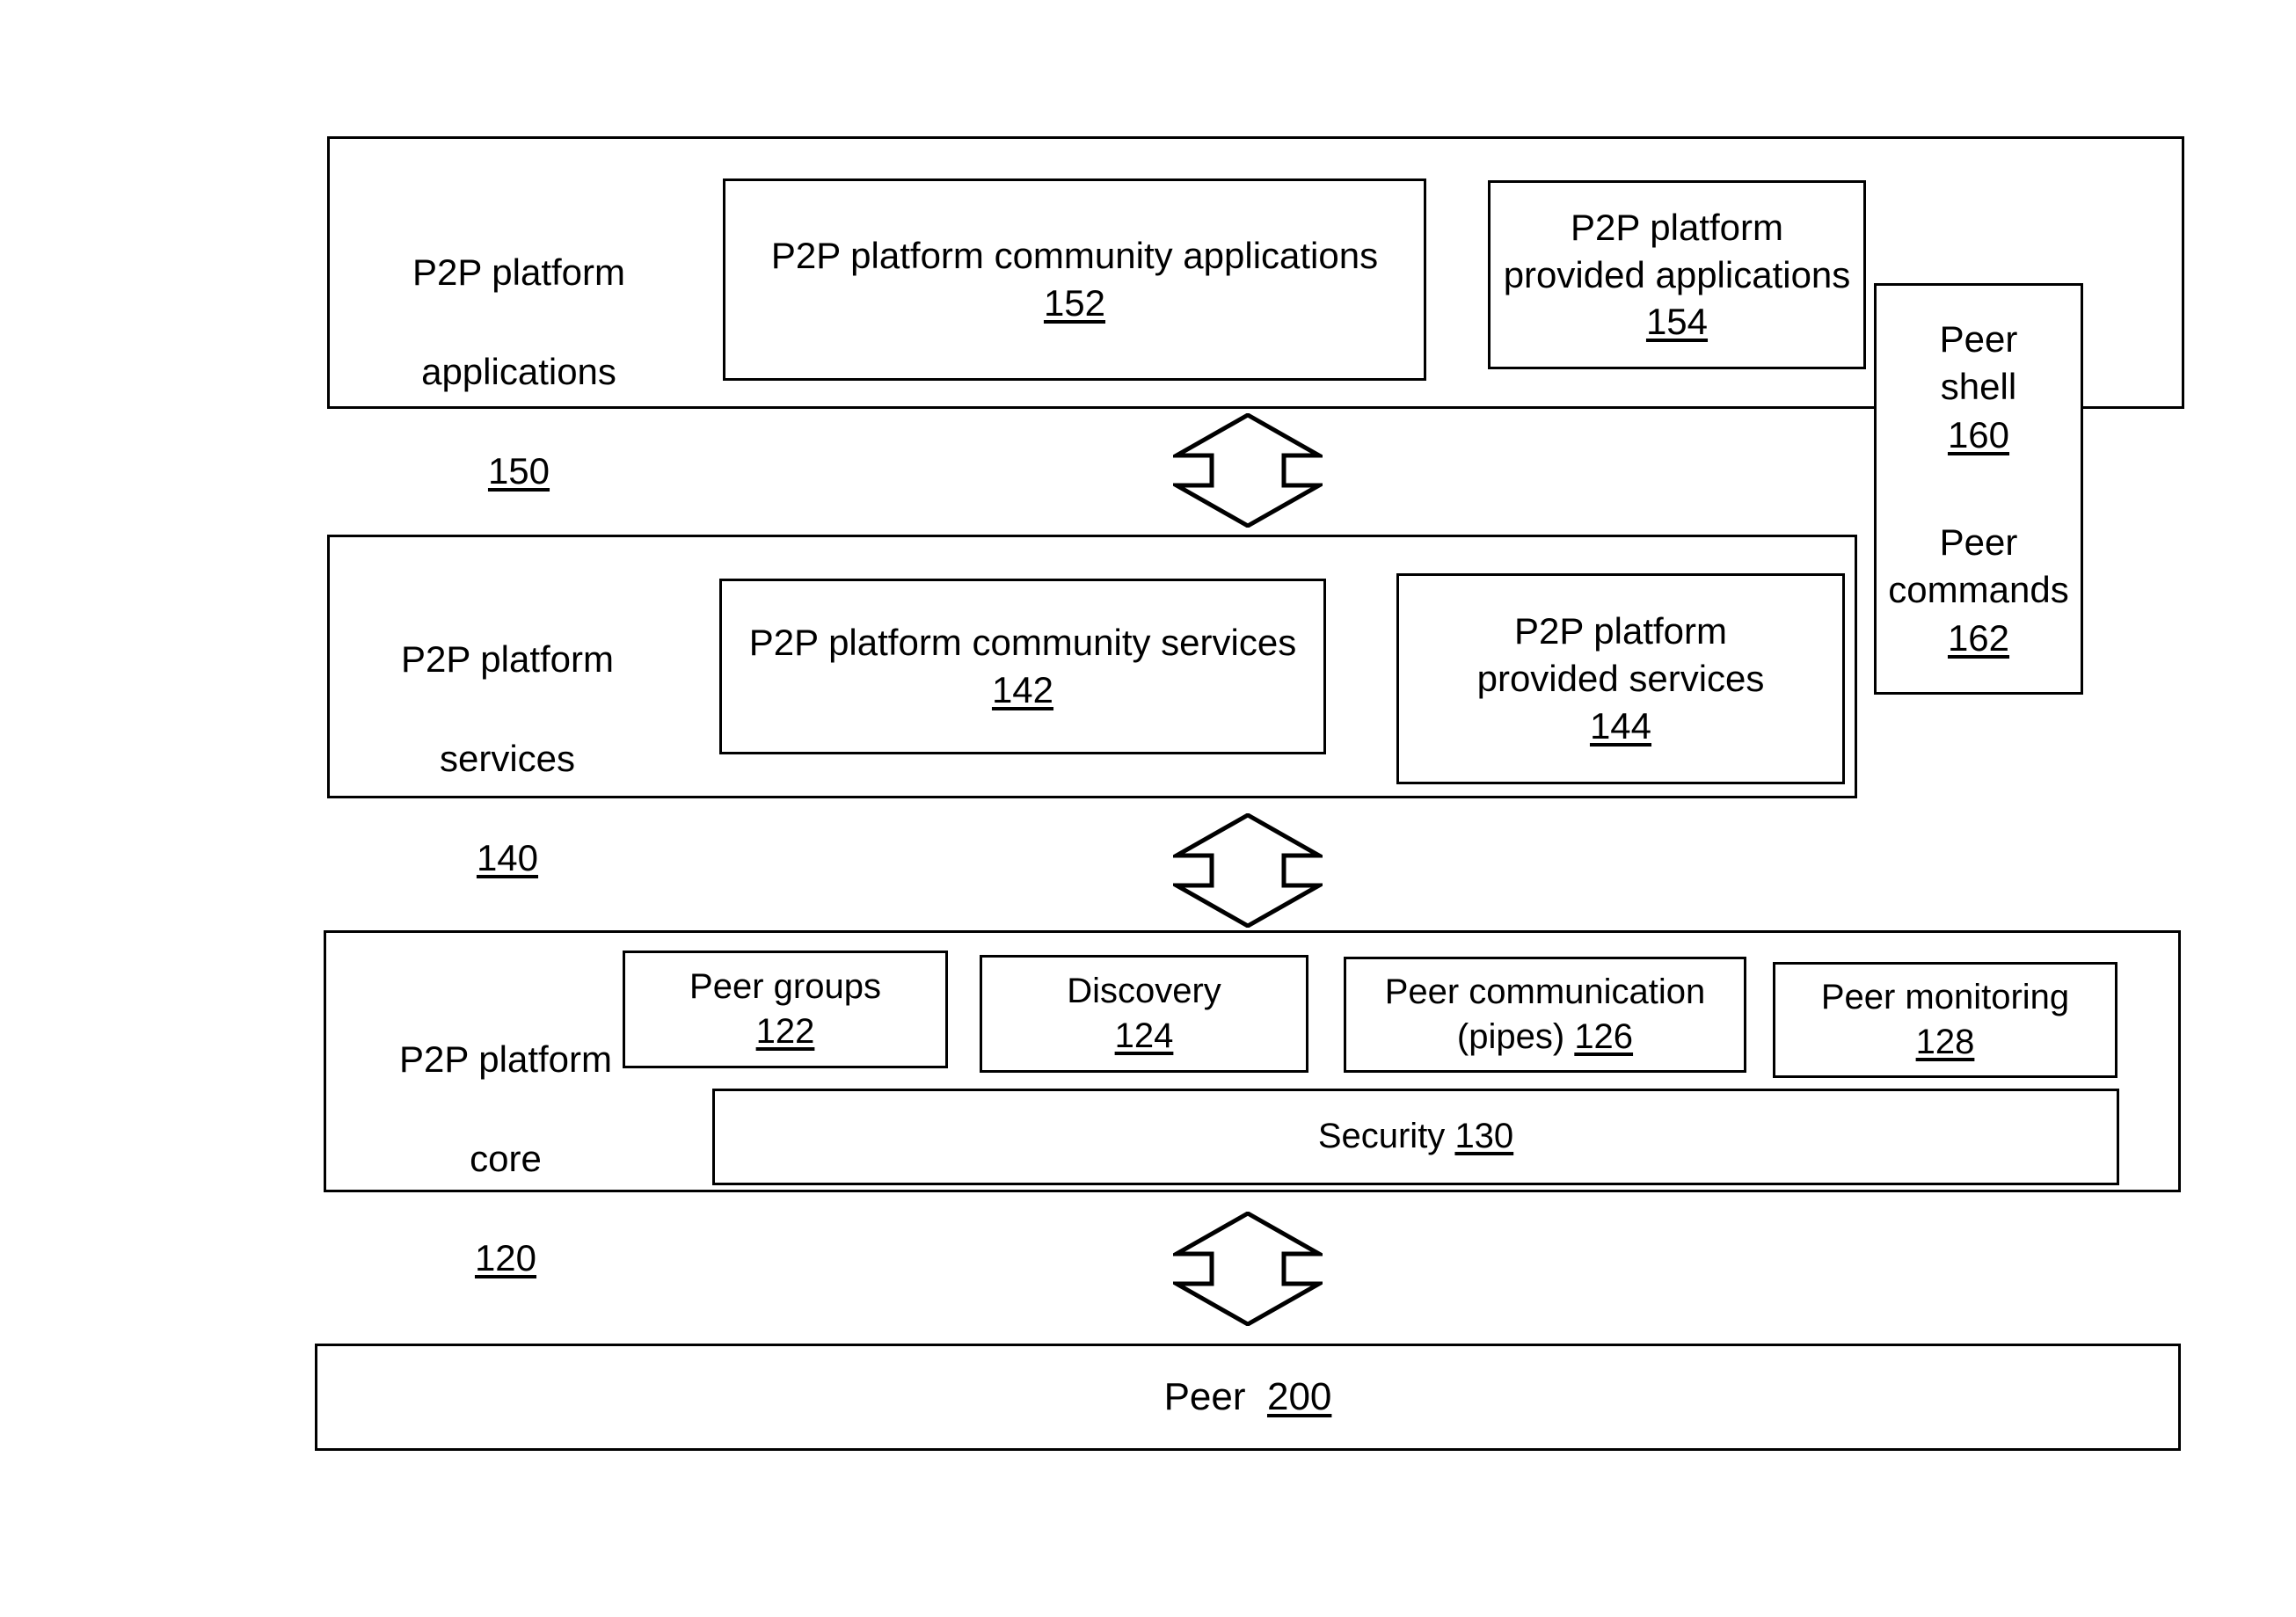  I want to click on layer-applications-title: P2P platform applications 150, so click(519, 347).